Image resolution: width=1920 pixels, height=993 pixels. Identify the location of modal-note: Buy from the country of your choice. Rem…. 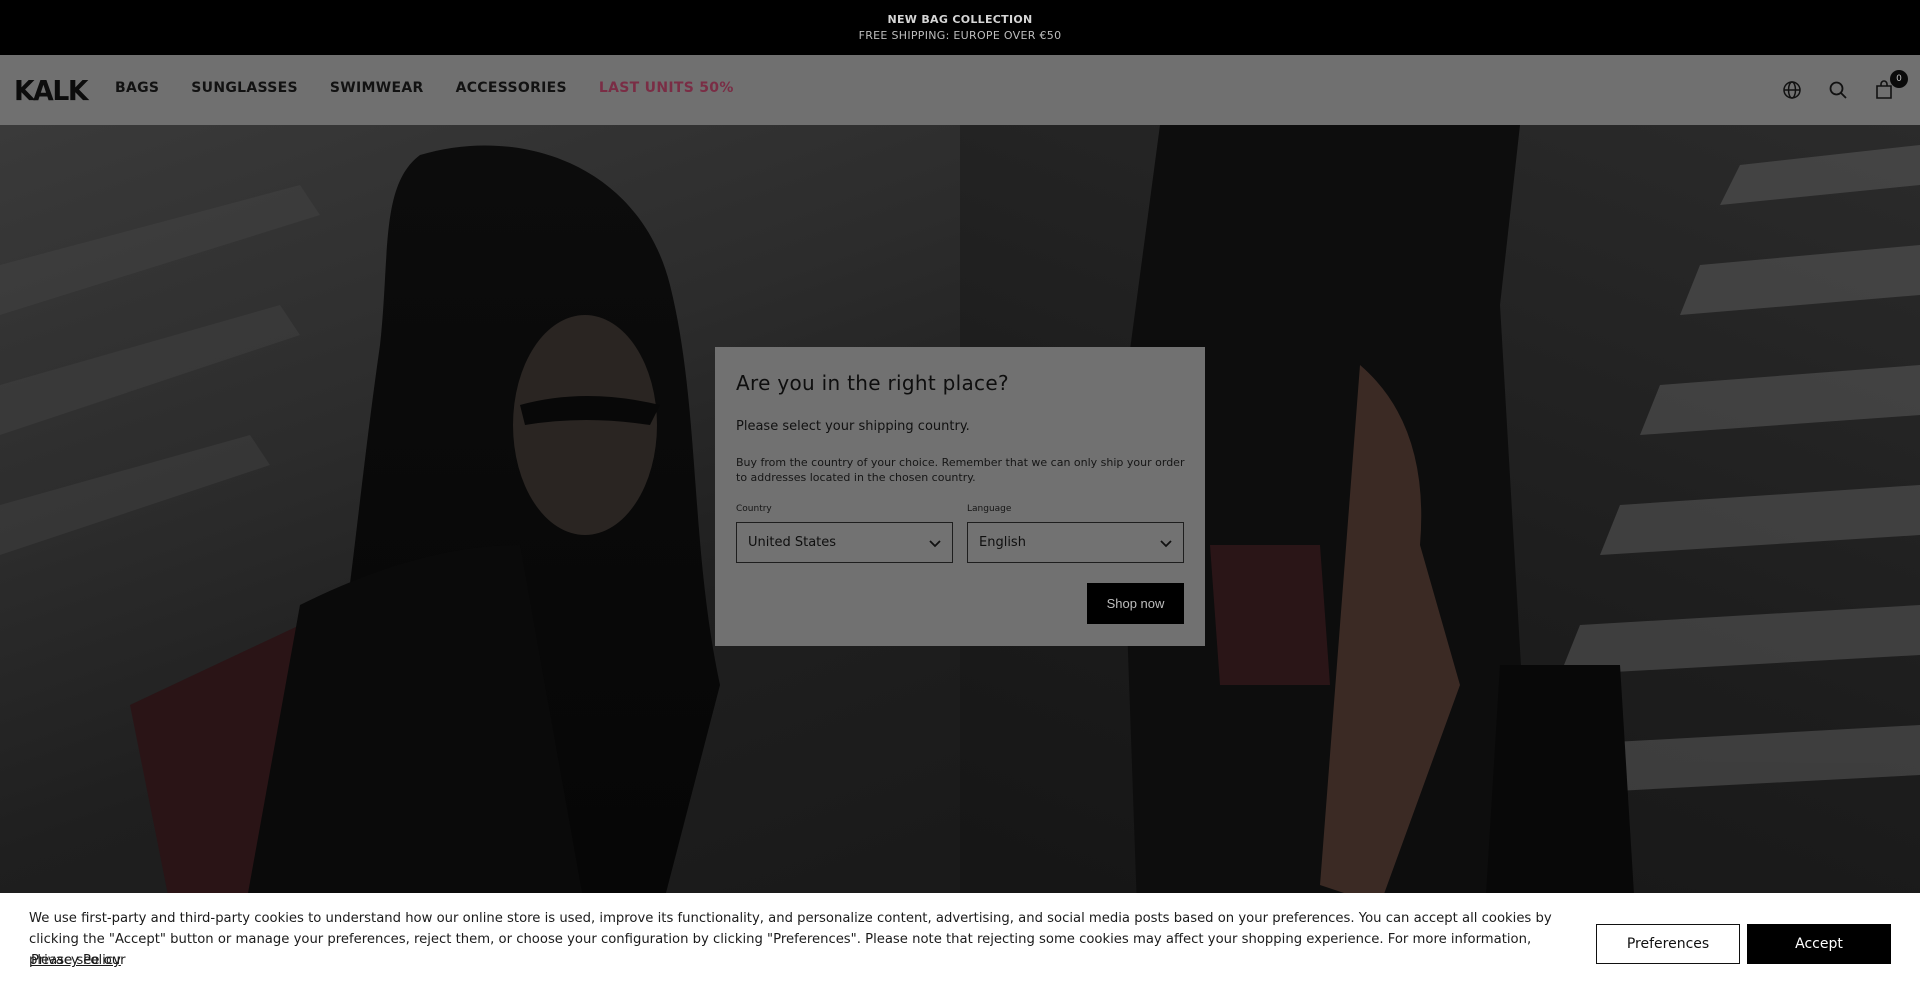
(960, 470).